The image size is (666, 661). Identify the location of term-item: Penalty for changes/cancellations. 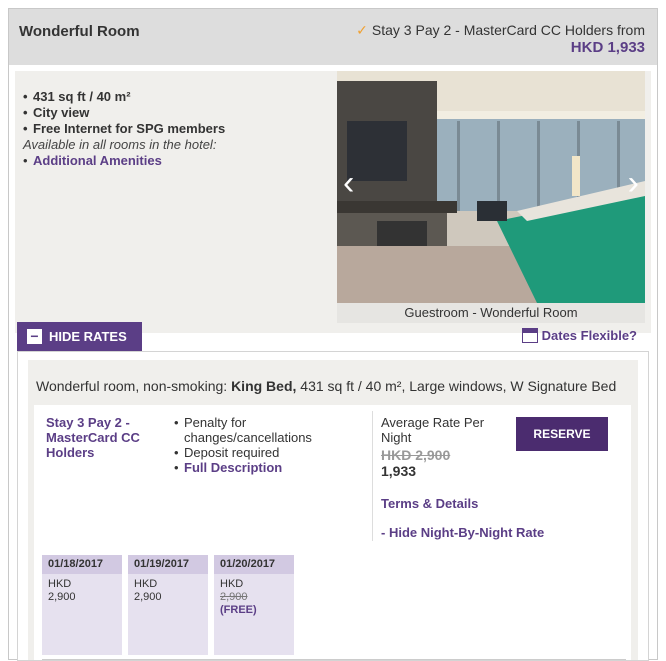
(248, 430).